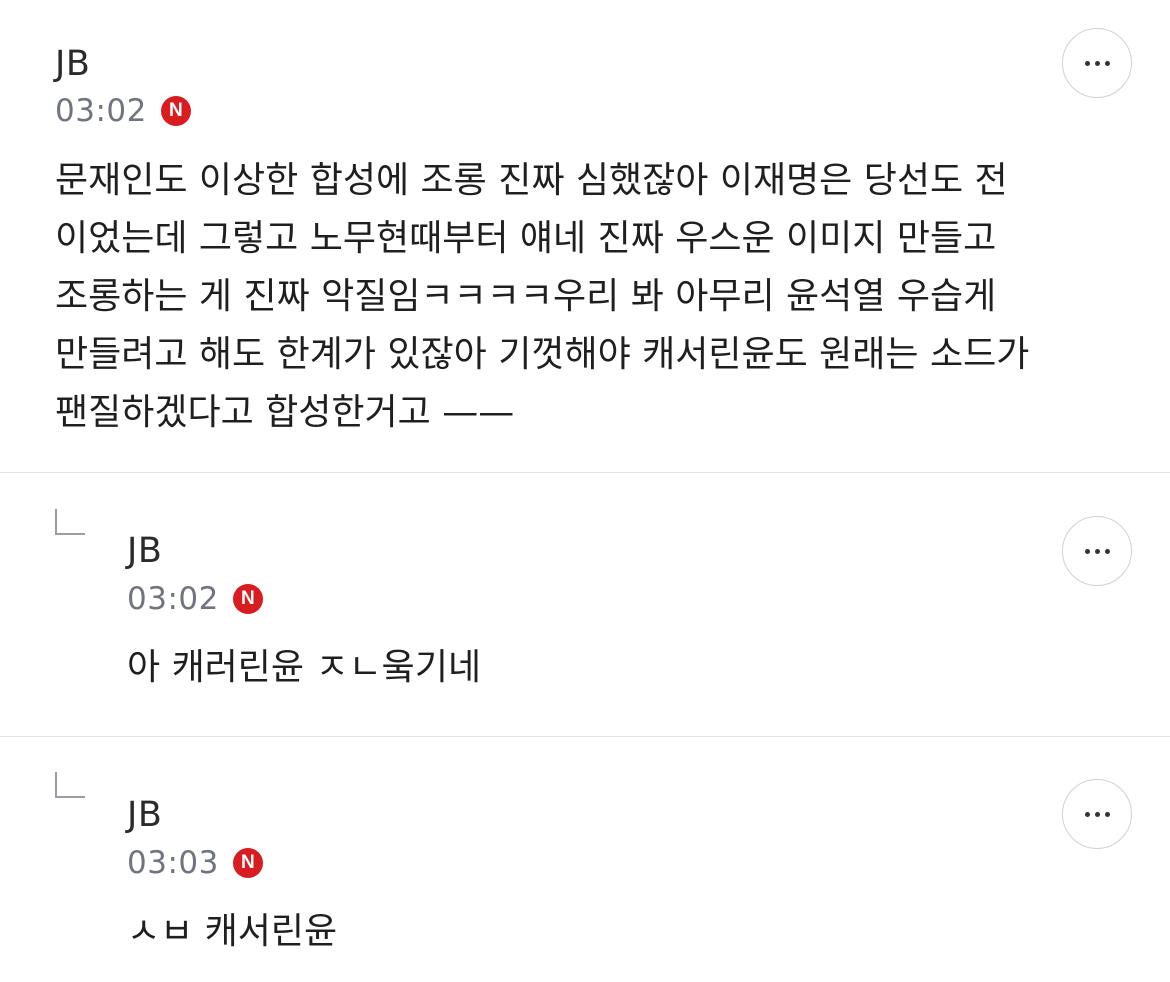  I want to click on comment-meta: 03:03 N, so click(195, 863).